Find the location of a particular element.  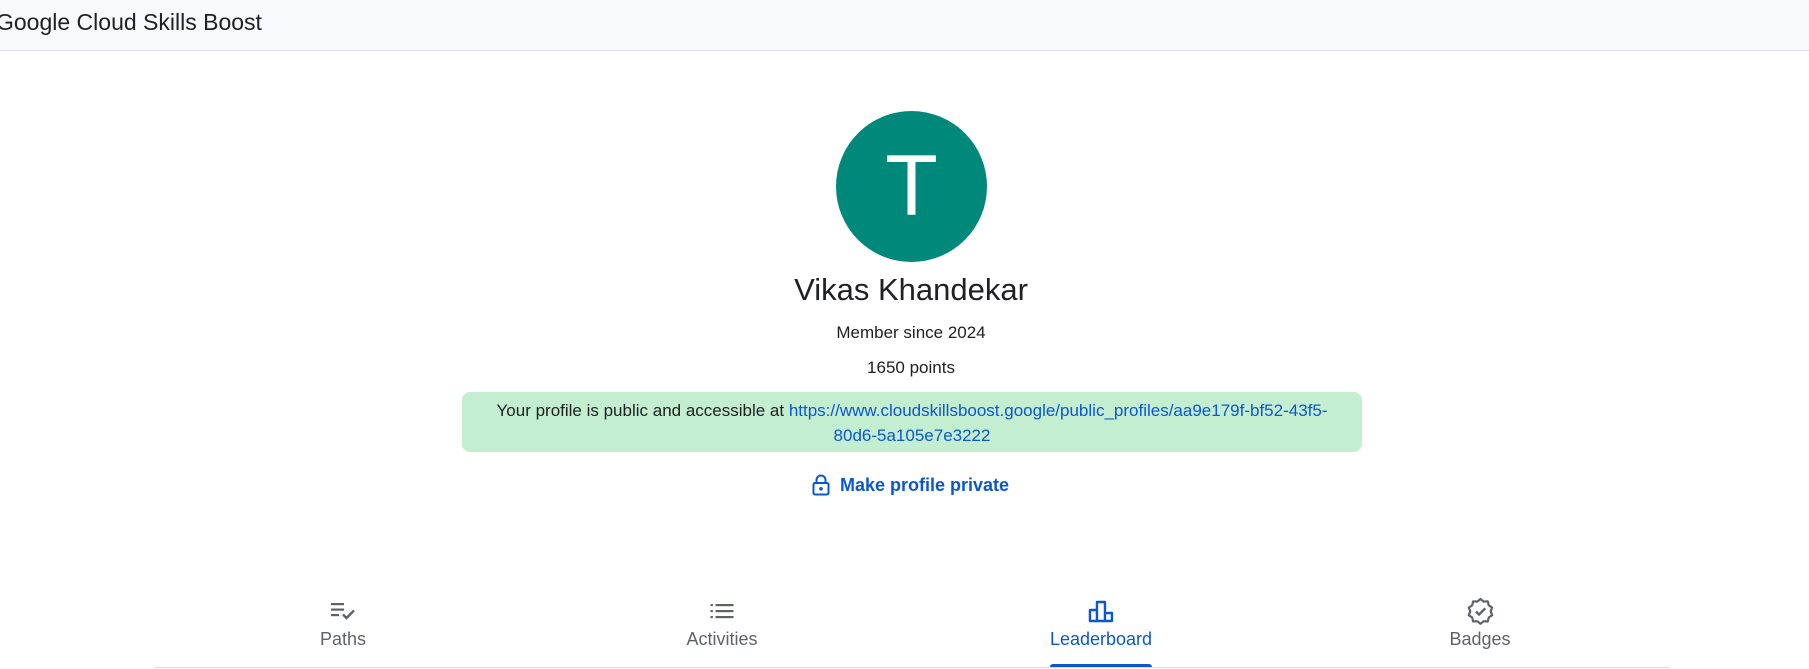

profile-name: Vikas Khandekar is located at coordinates (911, 289).